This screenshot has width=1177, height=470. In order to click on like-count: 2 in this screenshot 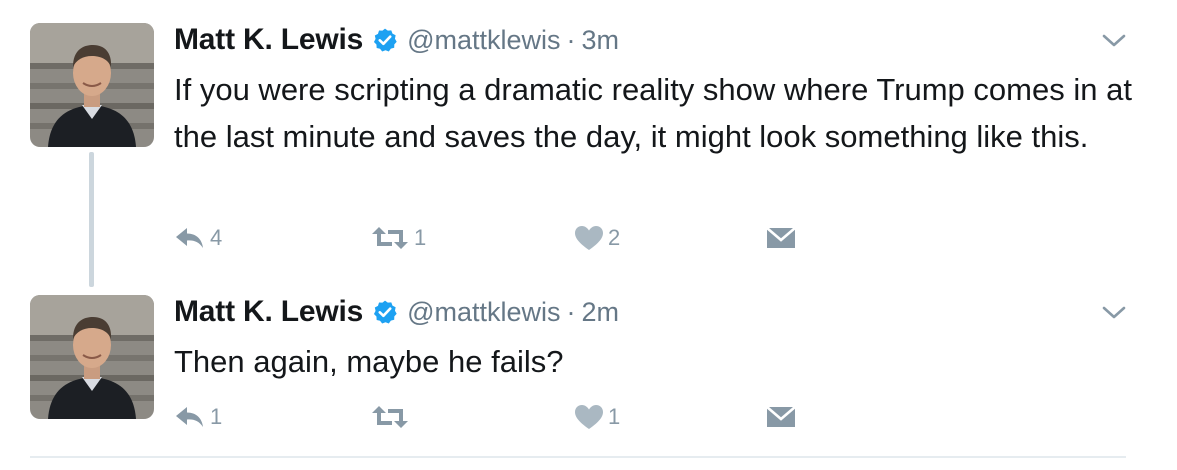, I will do `click(614, 237)`.